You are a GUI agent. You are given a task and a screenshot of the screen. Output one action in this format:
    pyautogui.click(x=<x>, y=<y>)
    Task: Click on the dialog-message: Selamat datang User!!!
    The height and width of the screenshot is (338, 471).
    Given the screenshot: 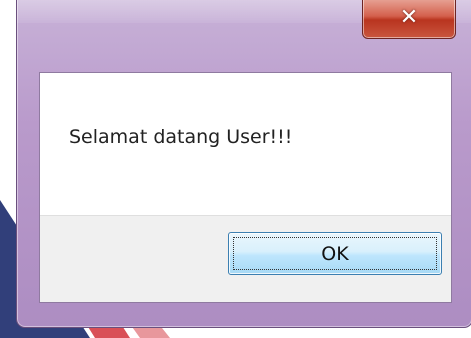 What is the action you would take?
    pyautogui.click(x=181, y=137)
    